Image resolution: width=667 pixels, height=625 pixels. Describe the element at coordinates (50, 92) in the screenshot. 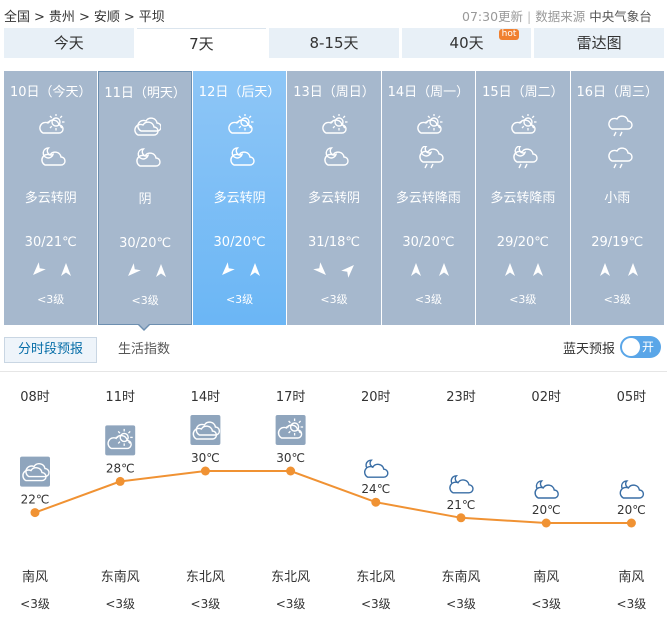

I see `day-name: 10日（今天）` at that location.